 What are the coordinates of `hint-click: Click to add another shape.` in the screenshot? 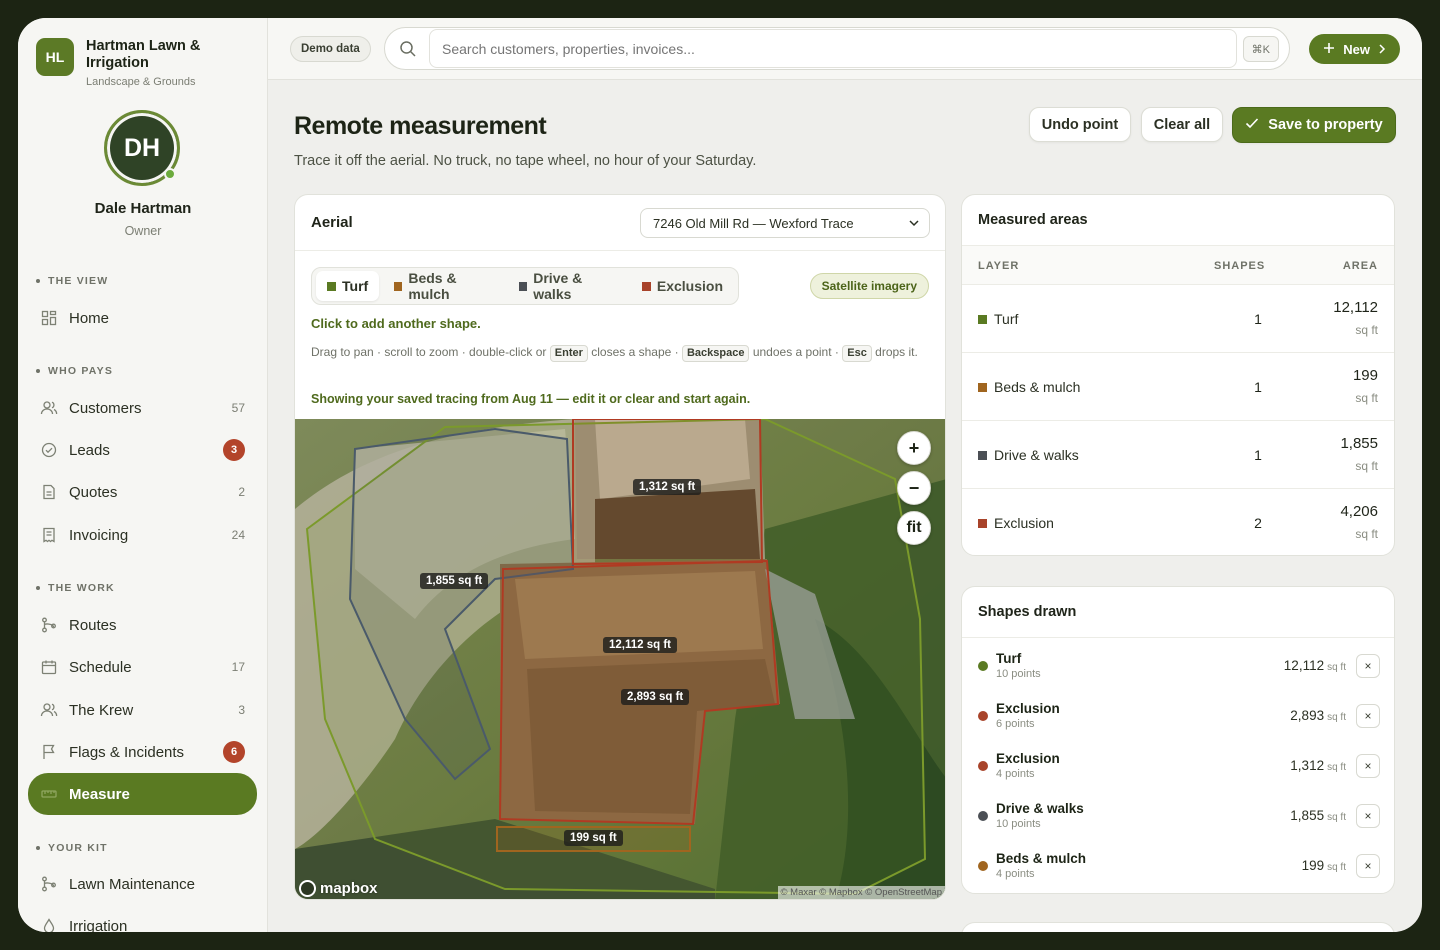 It's located at (396, 323).